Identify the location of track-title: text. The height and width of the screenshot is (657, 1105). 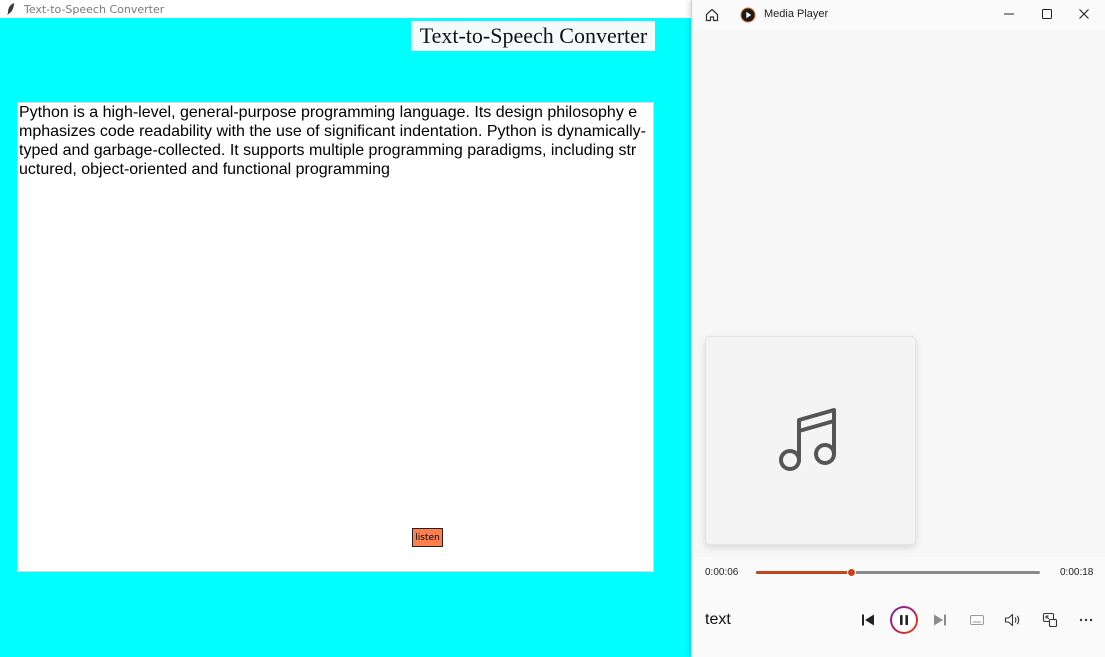
(718, 619).